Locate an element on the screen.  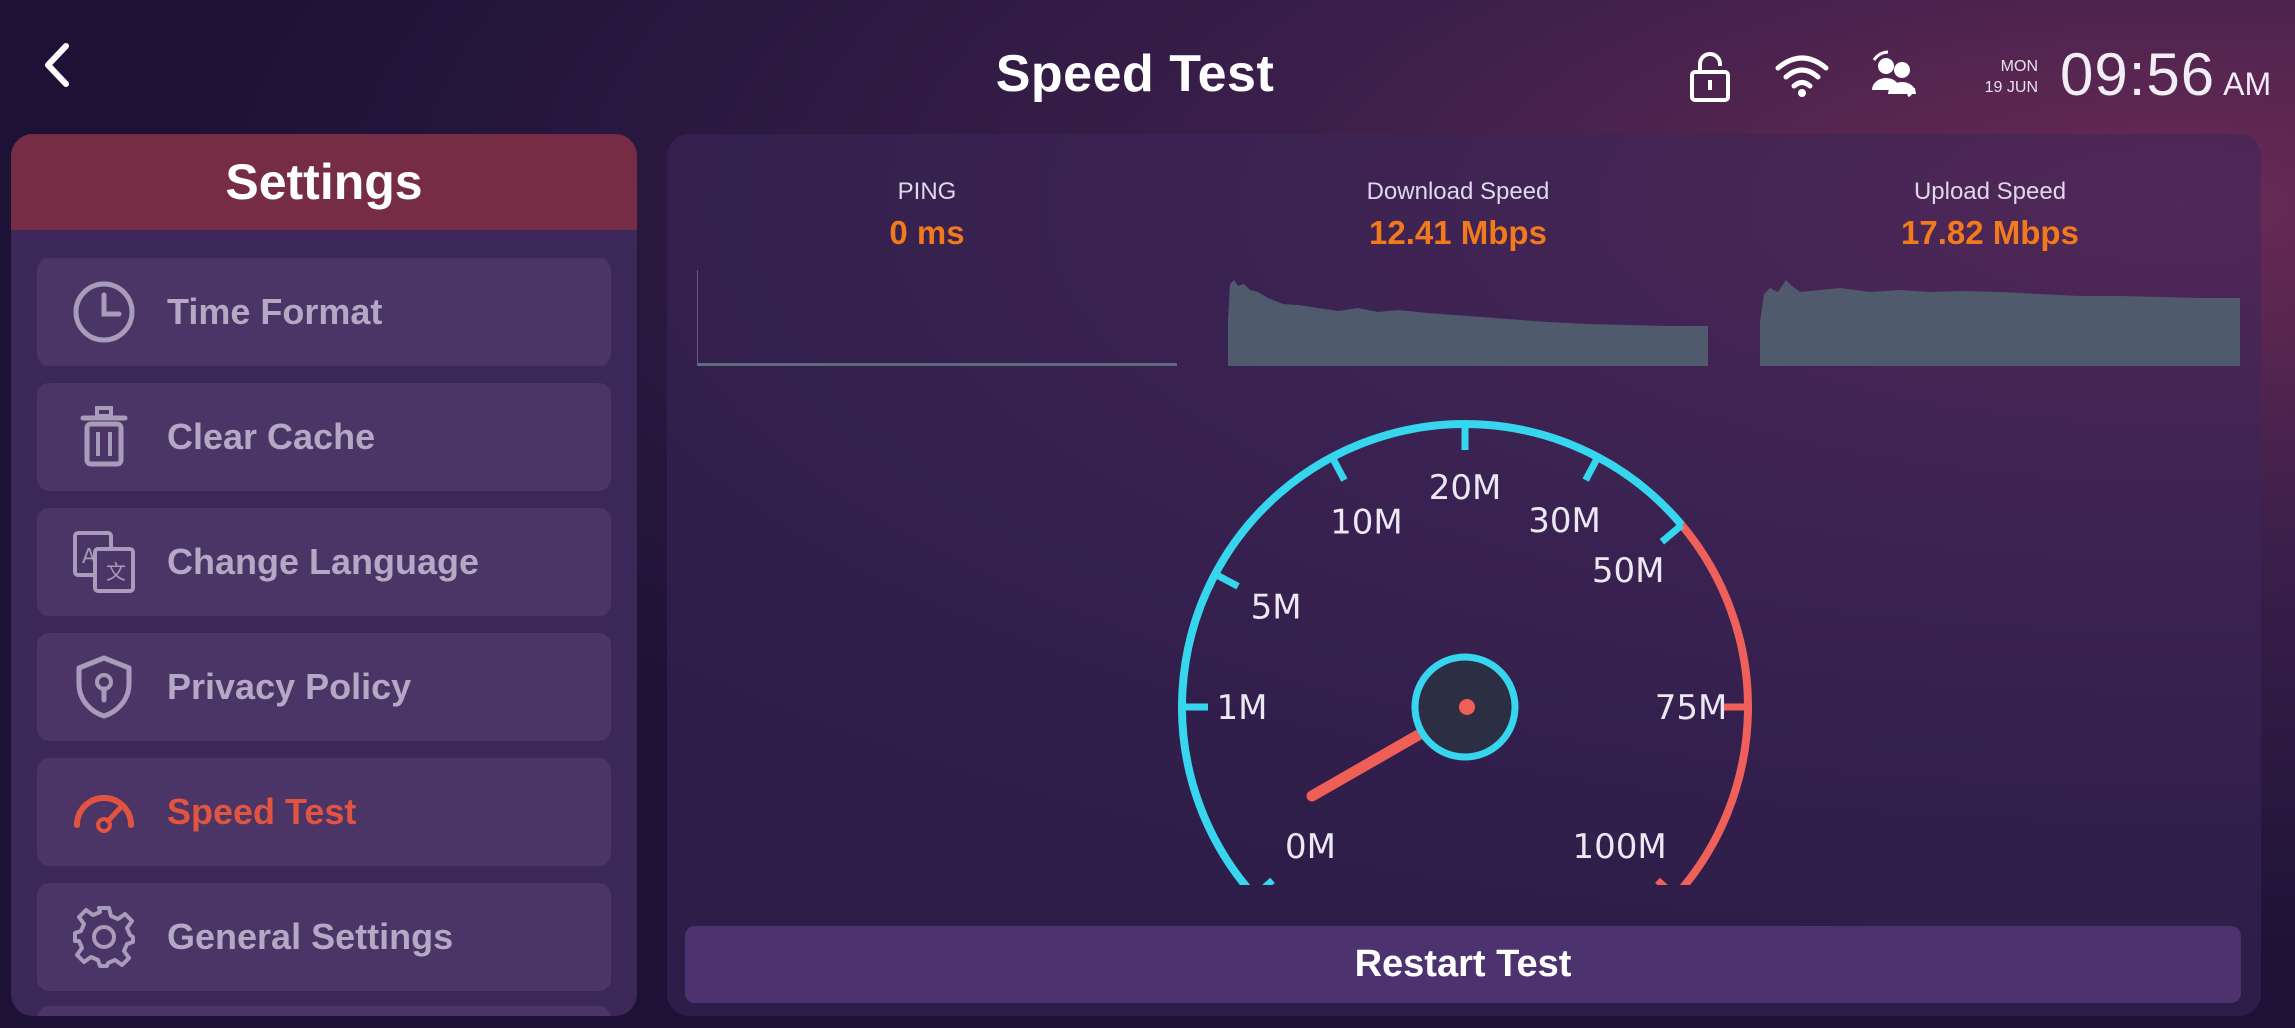
clock-time: 09:56 is located at coordinates (2138, 74).